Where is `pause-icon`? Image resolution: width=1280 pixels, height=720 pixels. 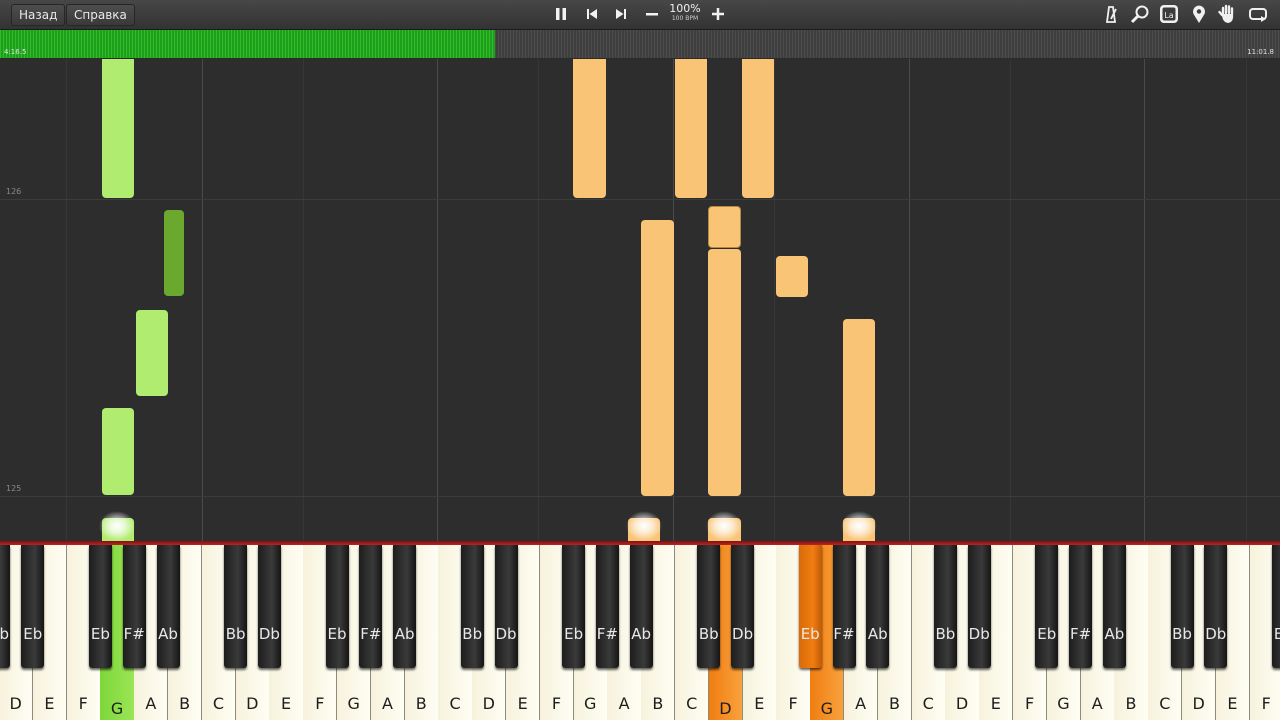 pause-icon is located at coordinates (561, 14).